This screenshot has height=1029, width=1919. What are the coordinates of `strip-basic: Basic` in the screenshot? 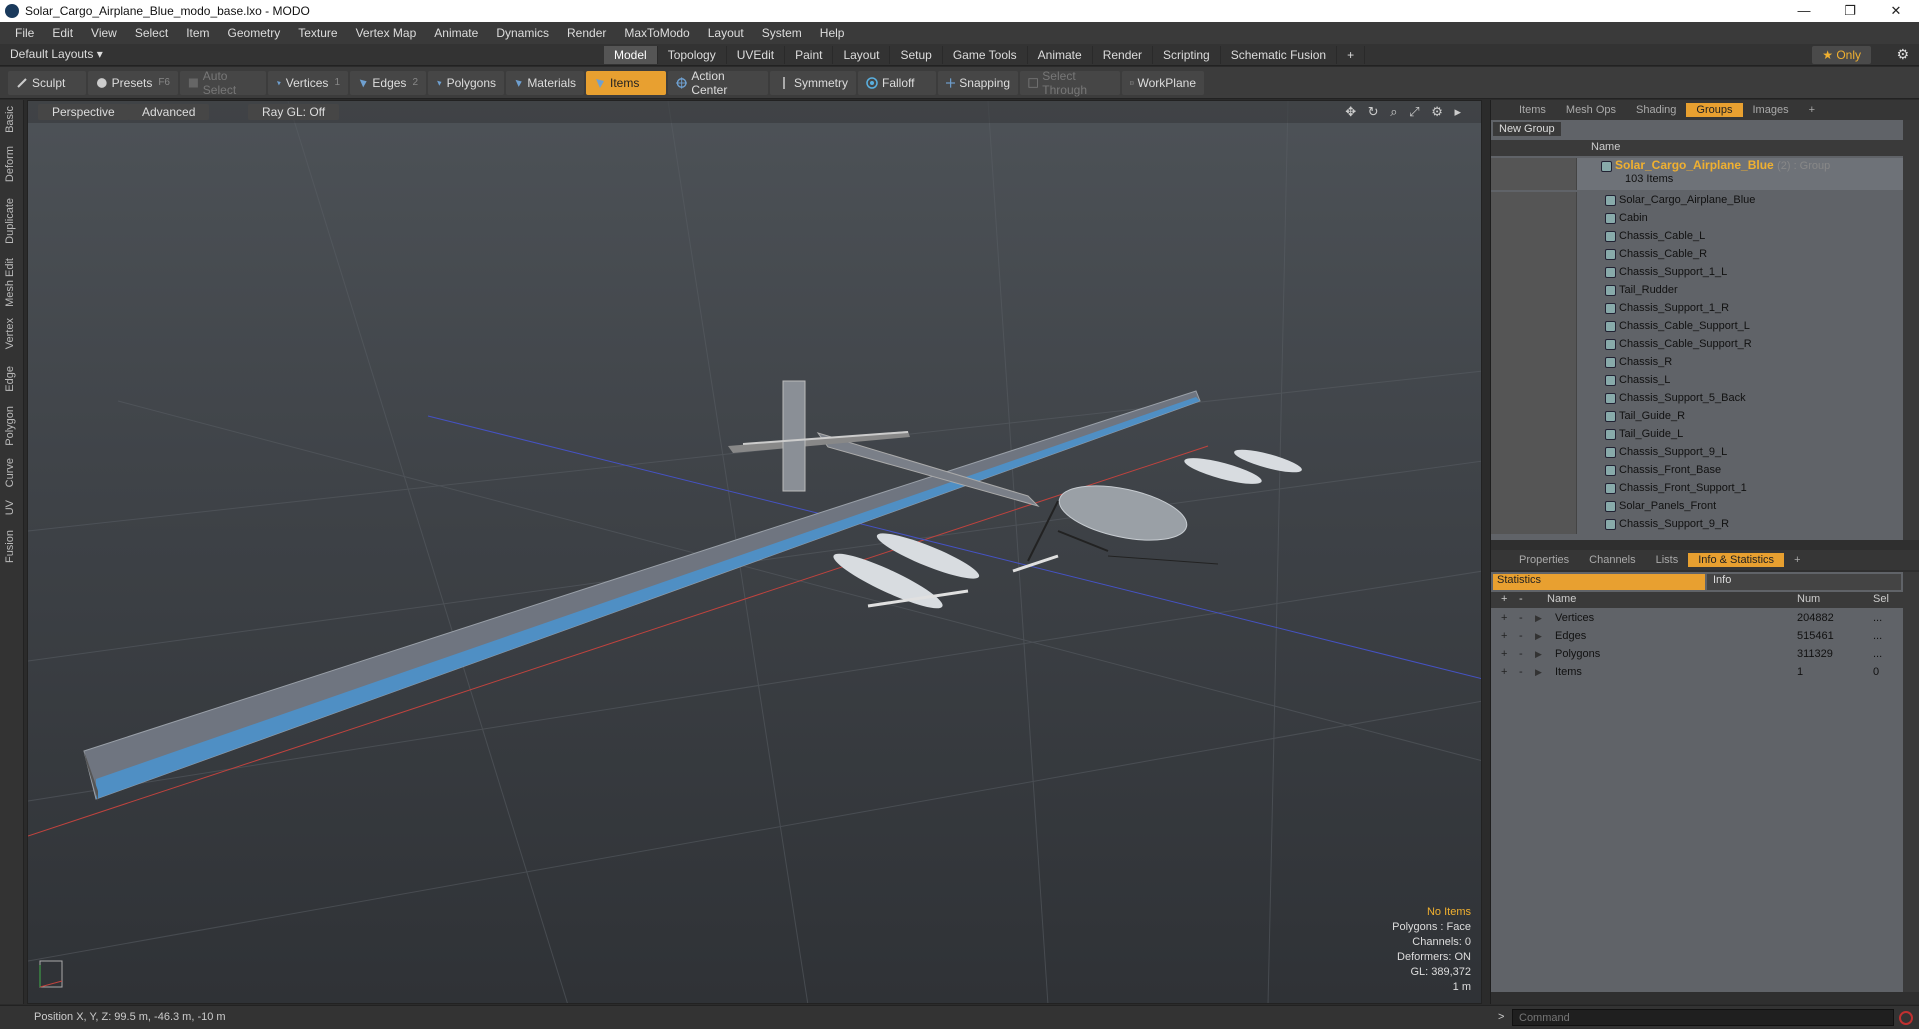 It's located at (10, 119).